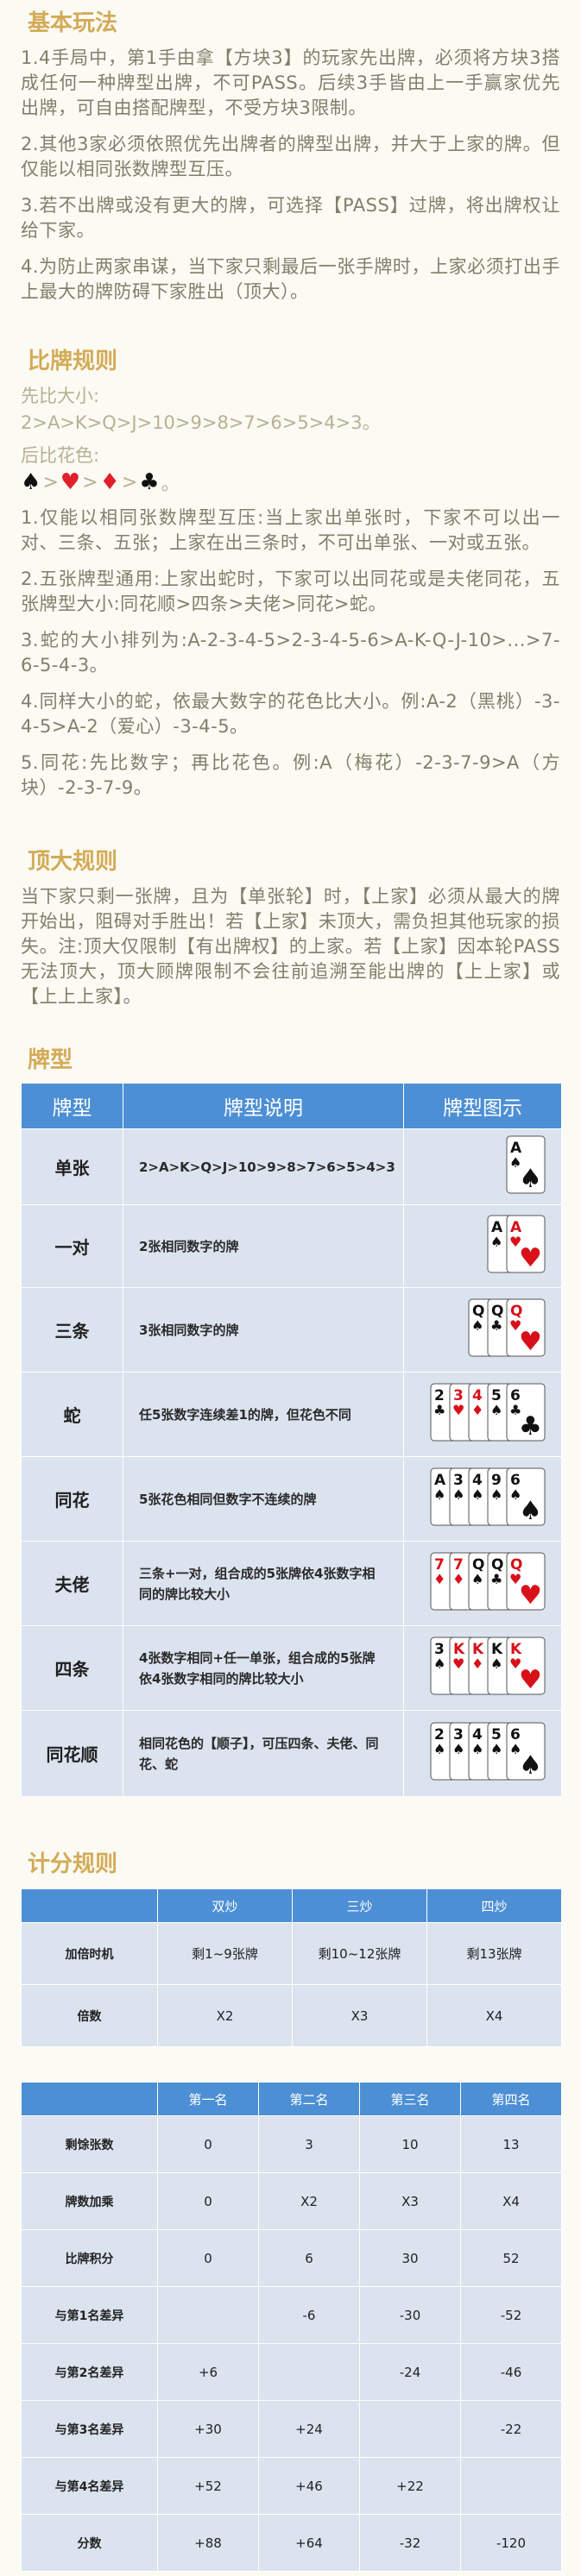 This screenshot has width=581, height=2576. I want to click on score-cell: +88, so click(208, 2543).